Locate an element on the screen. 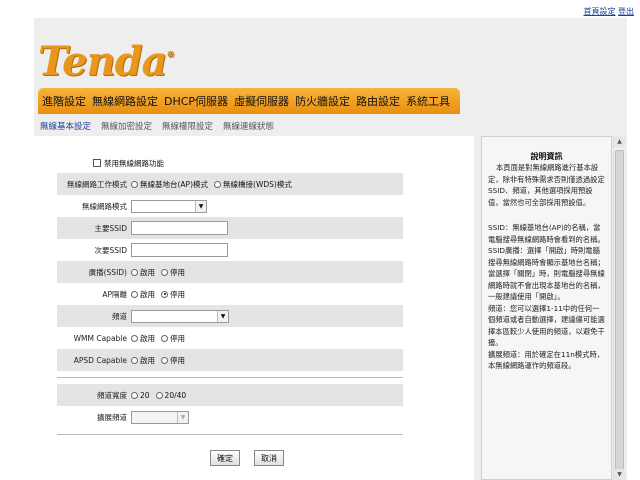  broadcast-enable-radio is located at coordinates (134, 272).